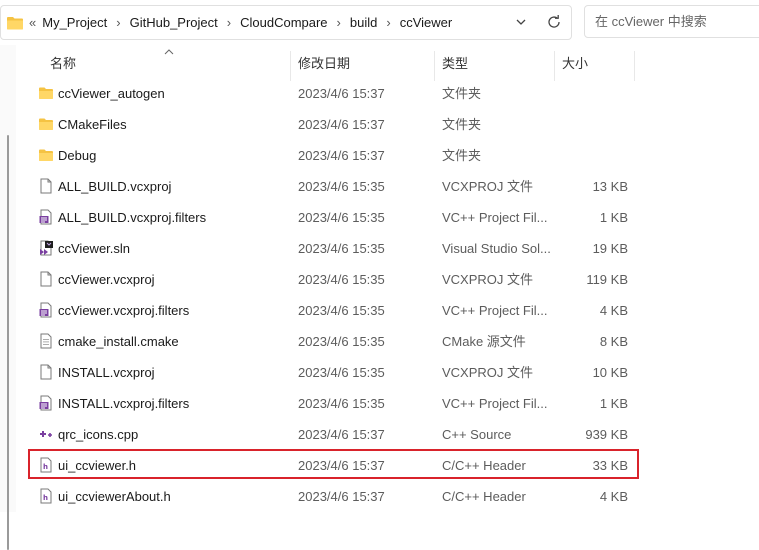  I want to click on file-name: ccViewer.sln, so click(94, 248).